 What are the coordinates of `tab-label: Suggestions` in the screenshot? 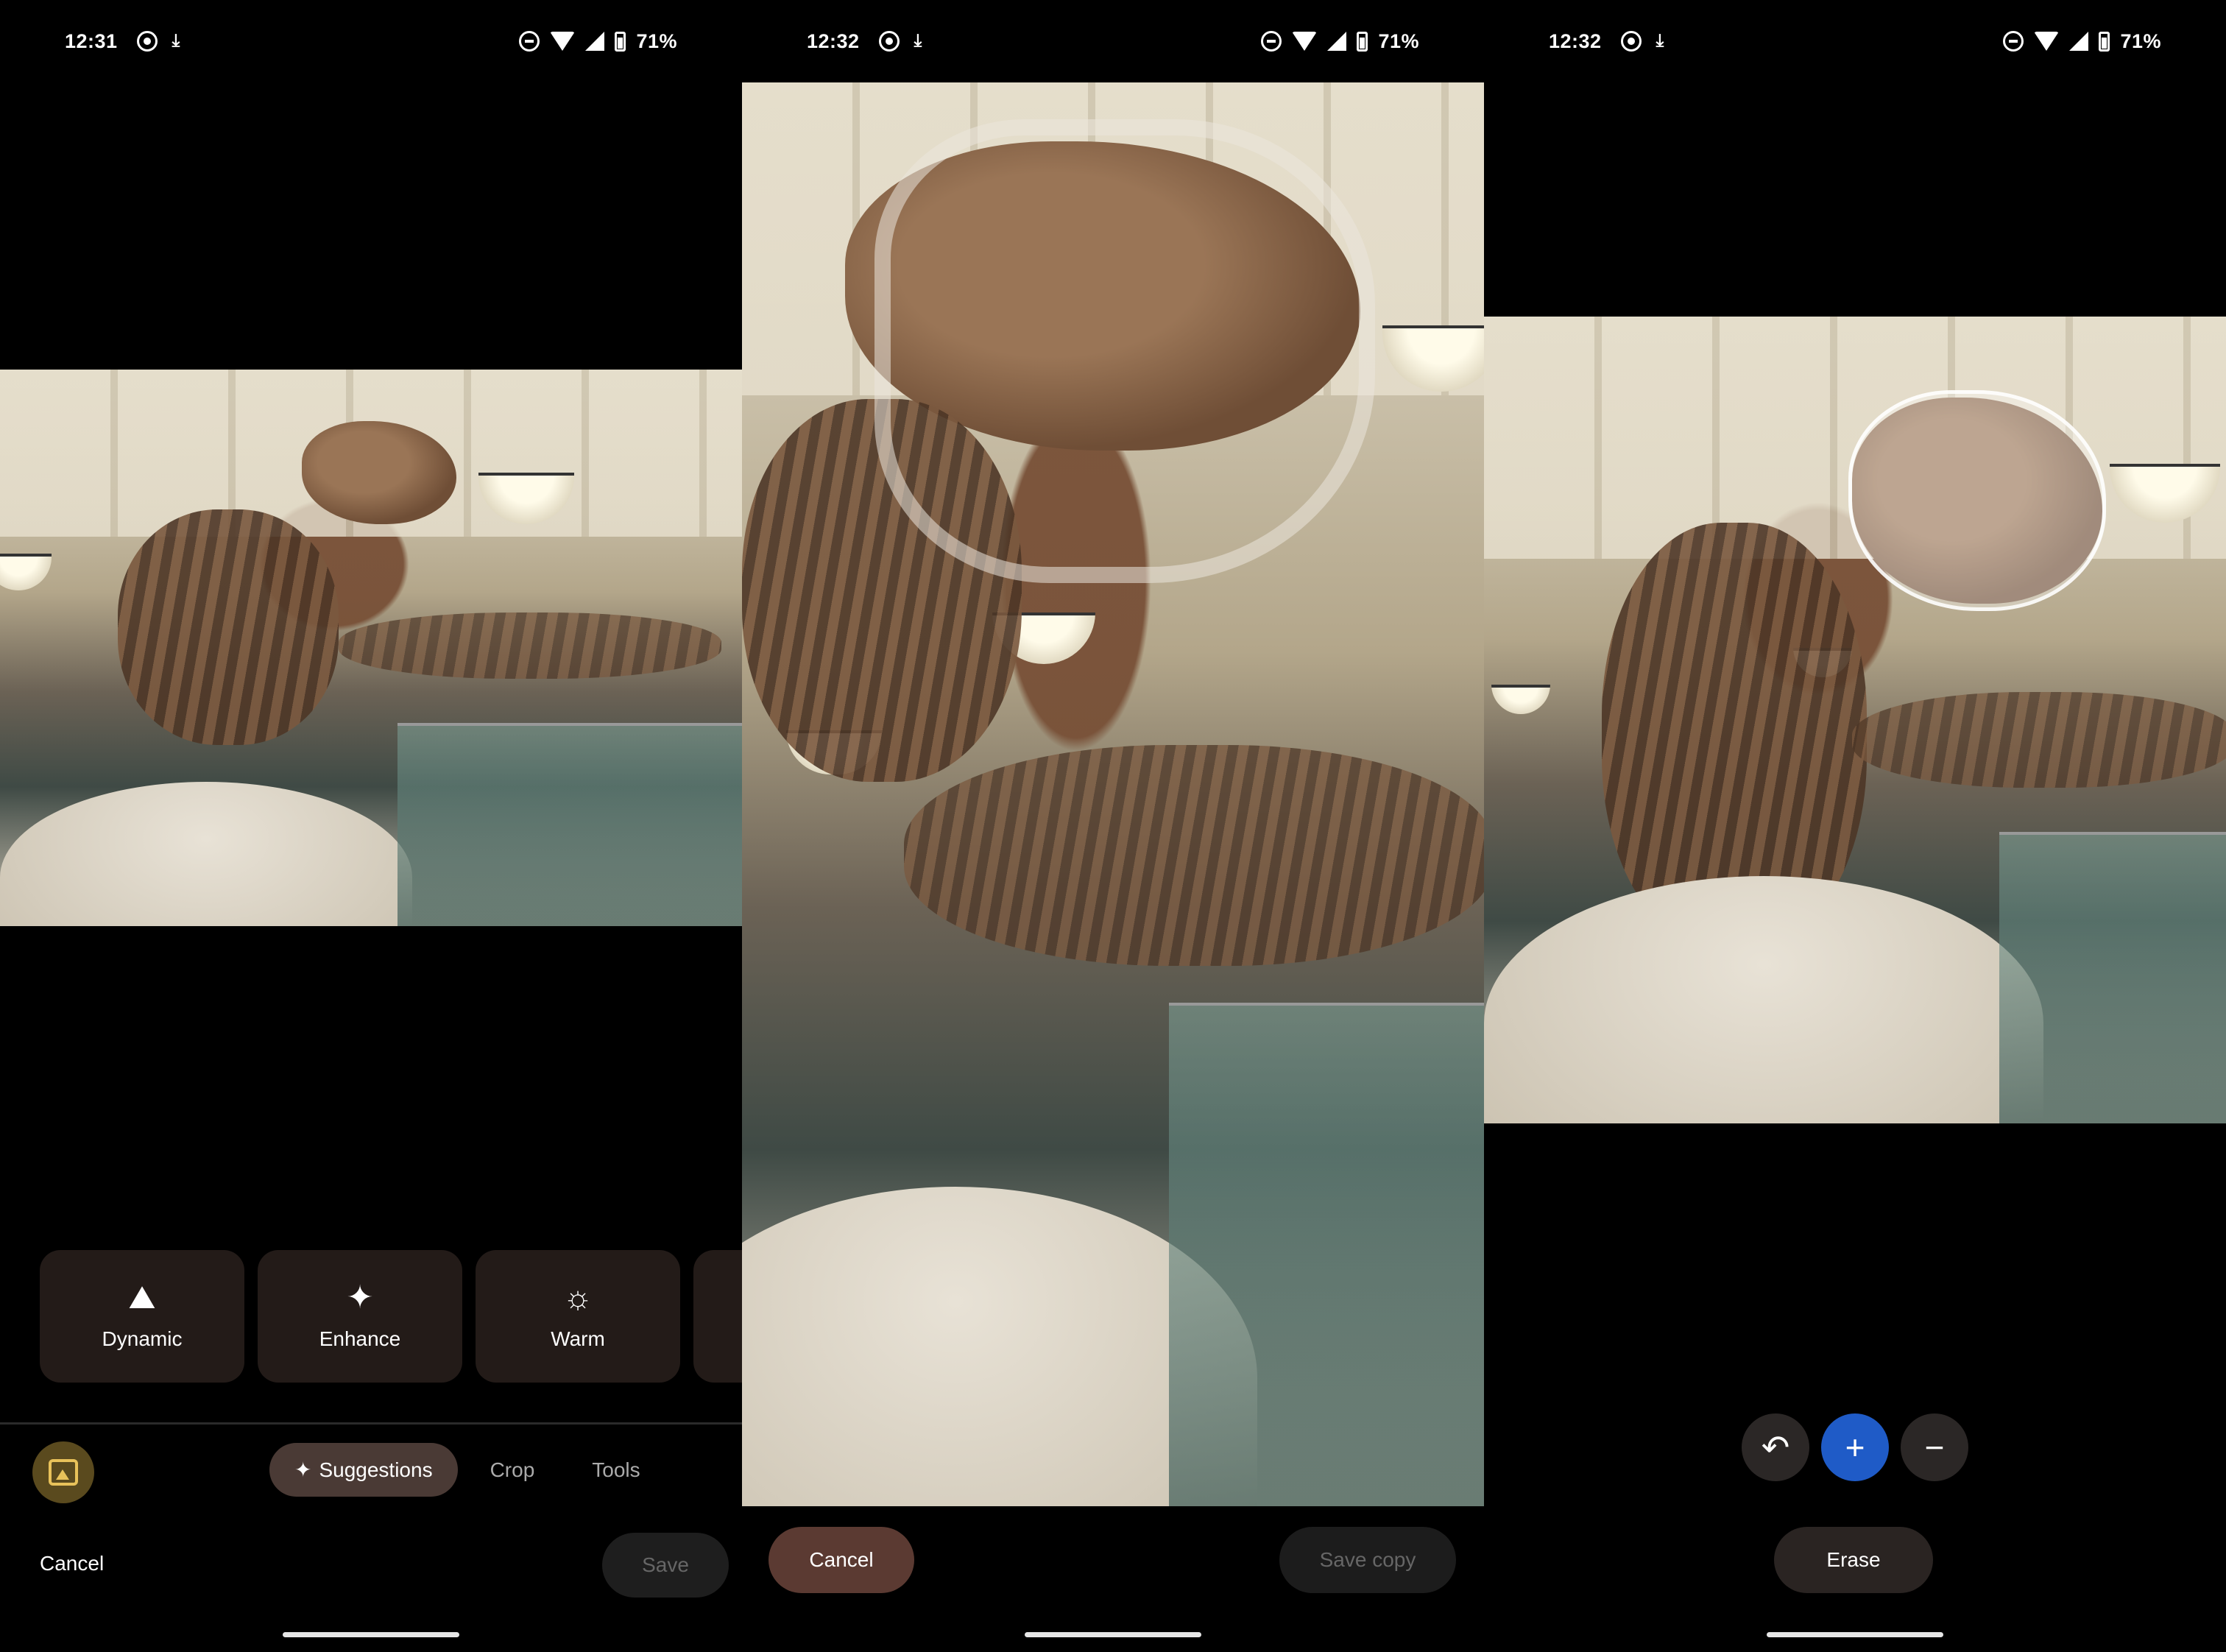 It's located at (376, 1469).